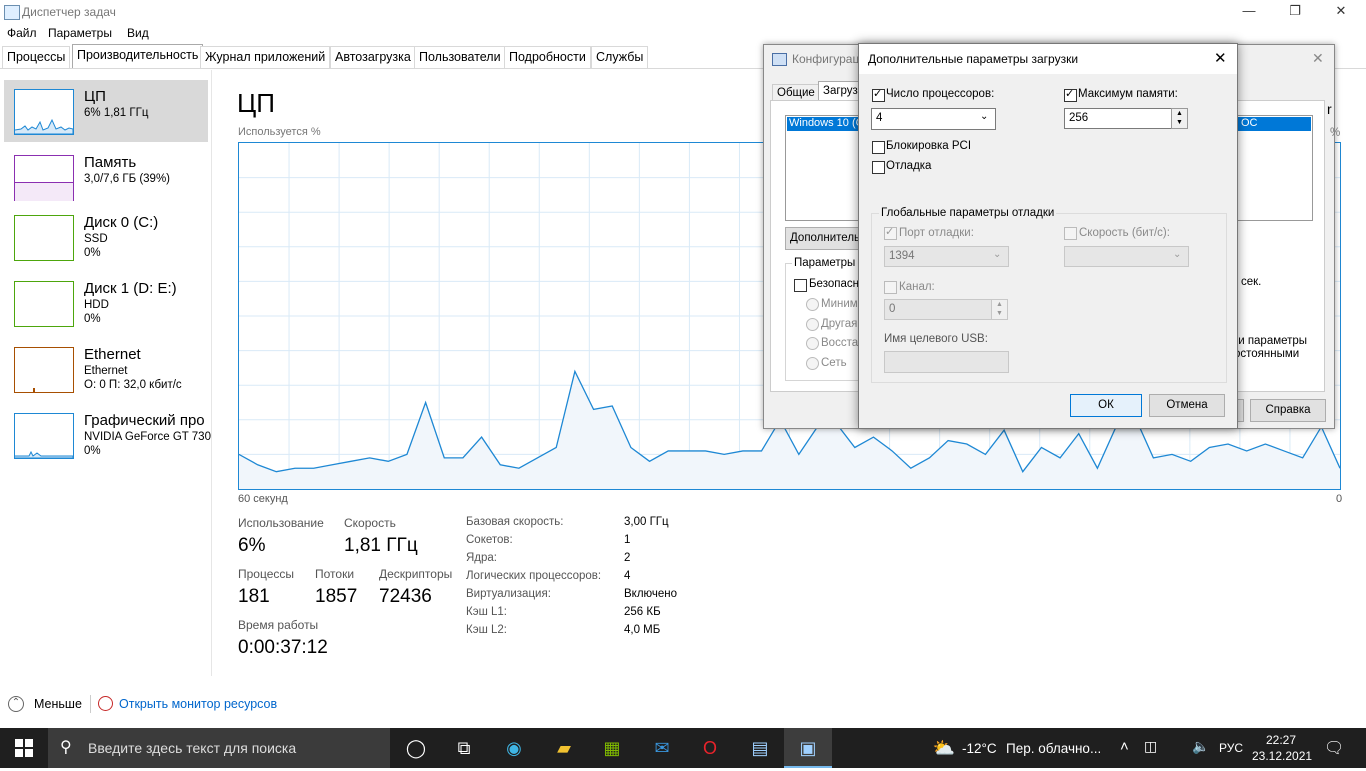  What do you see at coordinates (1271, 341) in the screenshot?
I see `make-permanent-label-1: ги параметры` at bounding box center [1271, 341].